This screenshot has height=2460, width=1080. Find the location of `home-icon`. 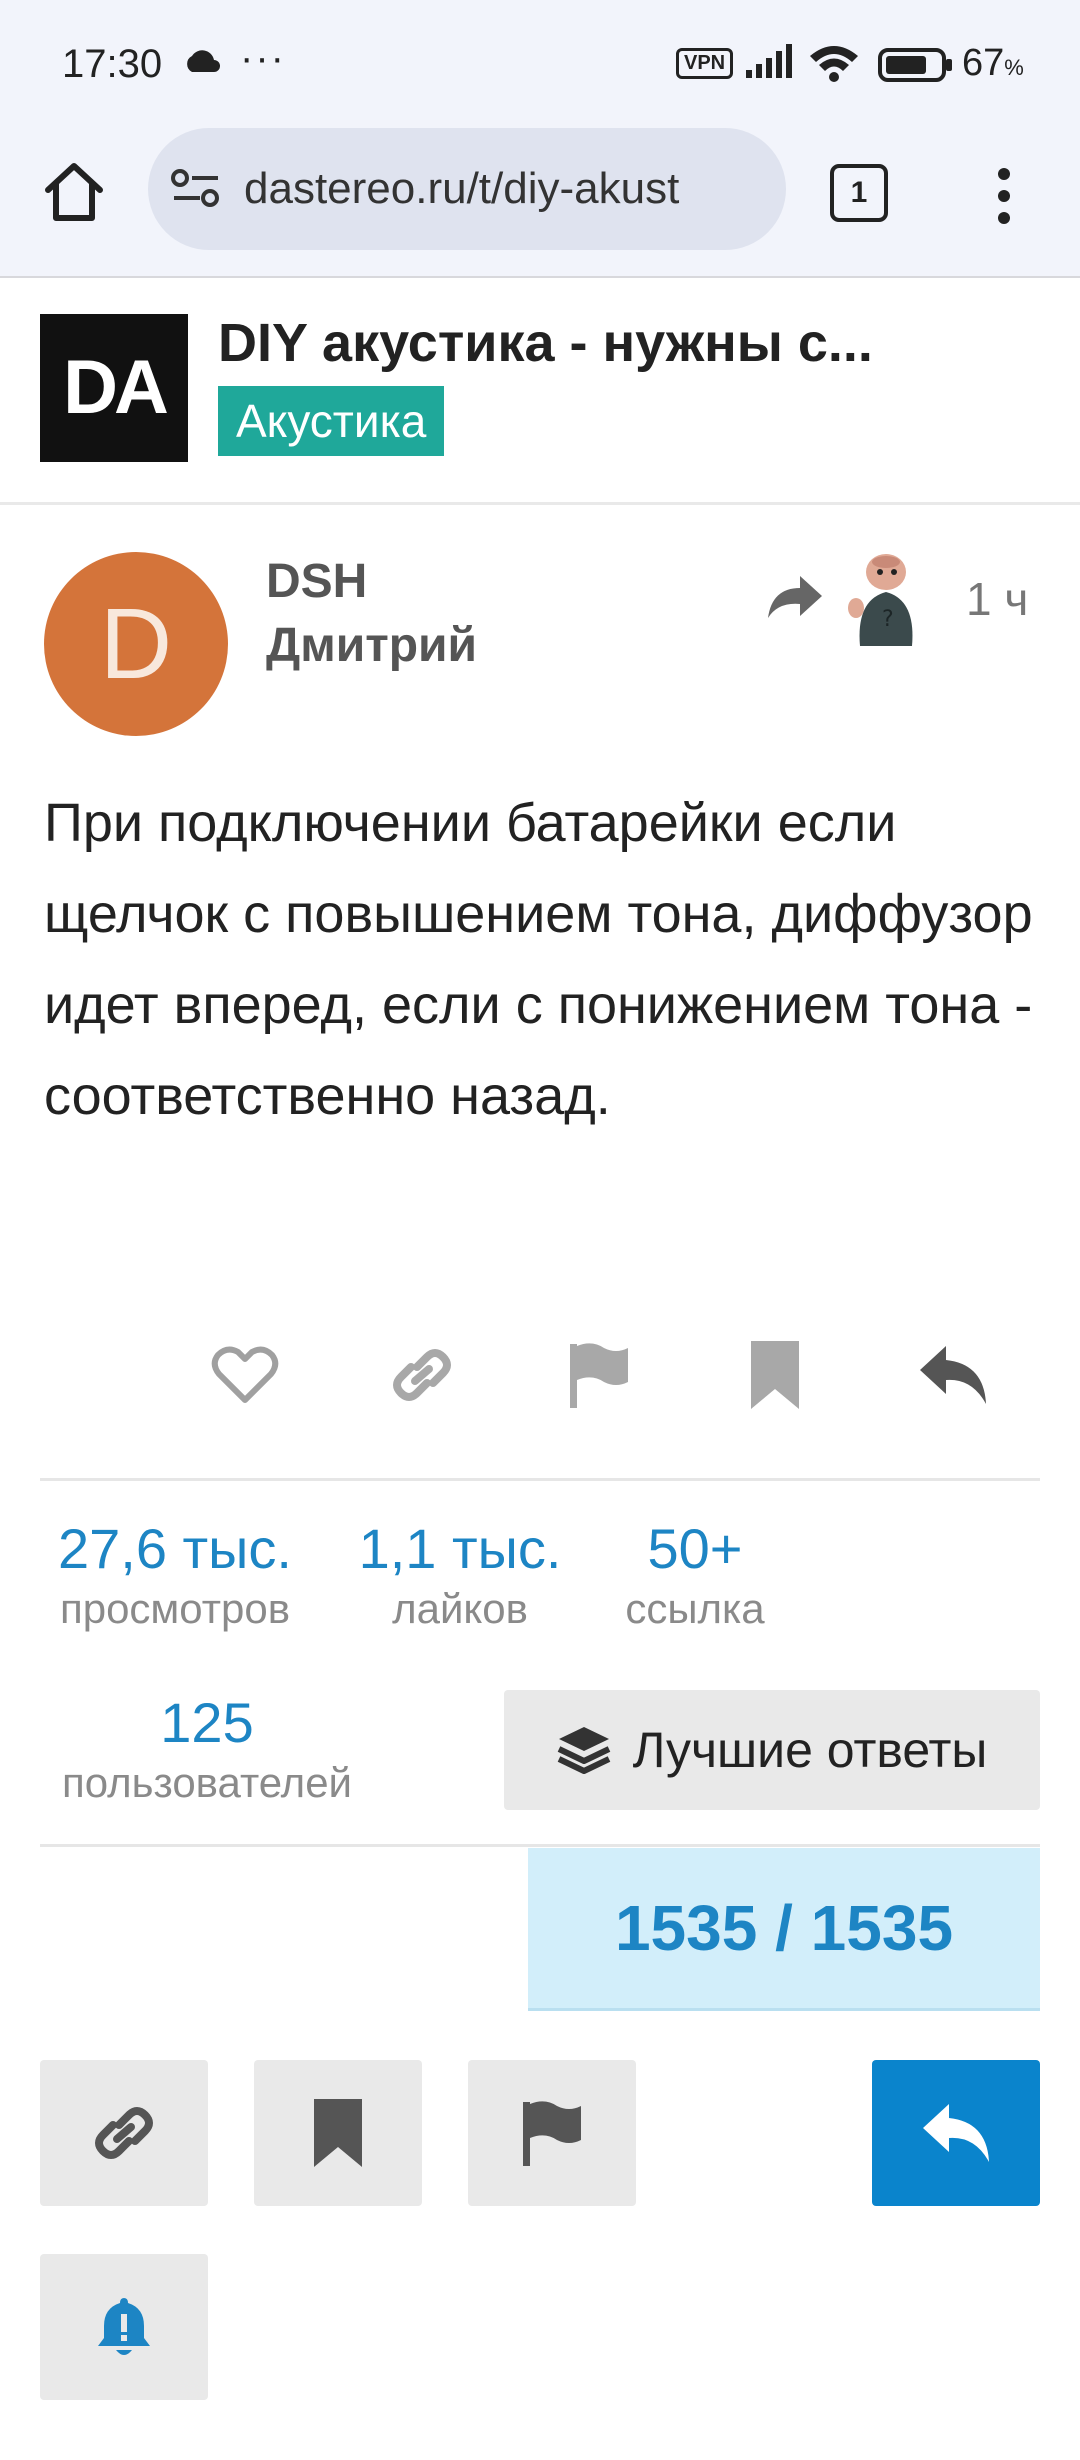

home-icon is located at coordinates (74, 192).